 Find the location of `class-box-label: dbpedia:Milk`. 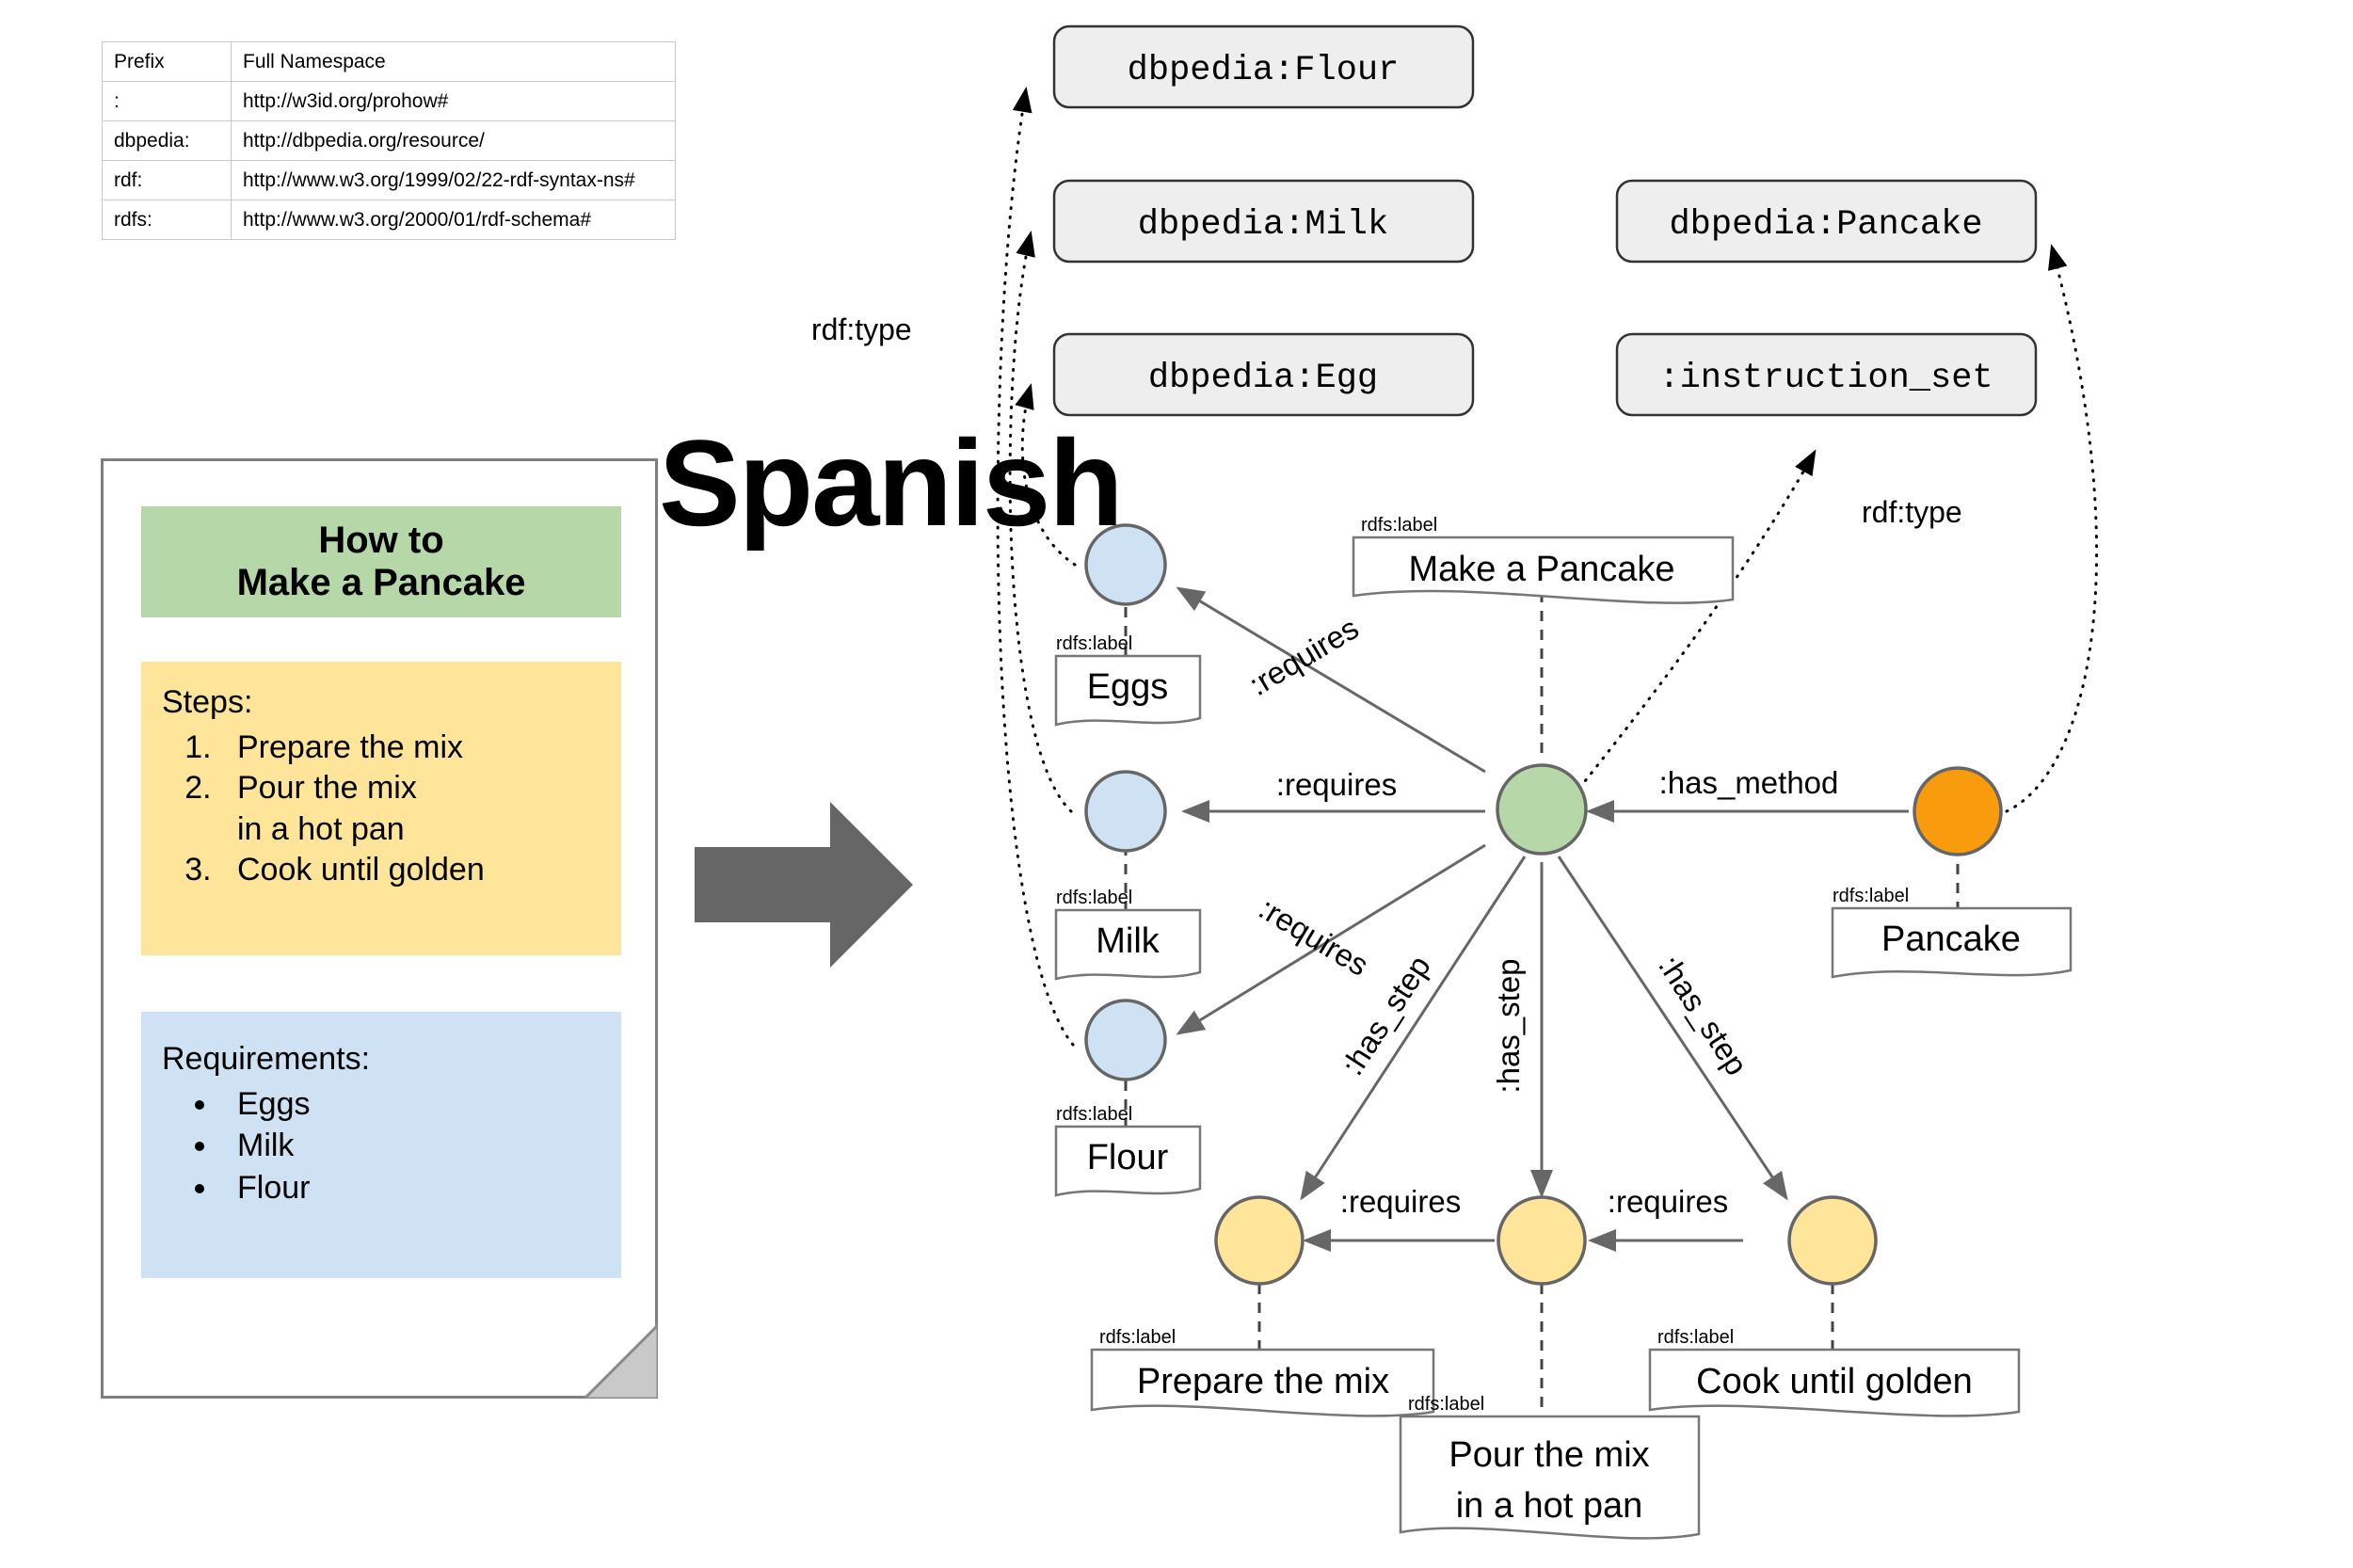

class-box-label: dbpedia:Milk is located at coordinates (1263, 225).